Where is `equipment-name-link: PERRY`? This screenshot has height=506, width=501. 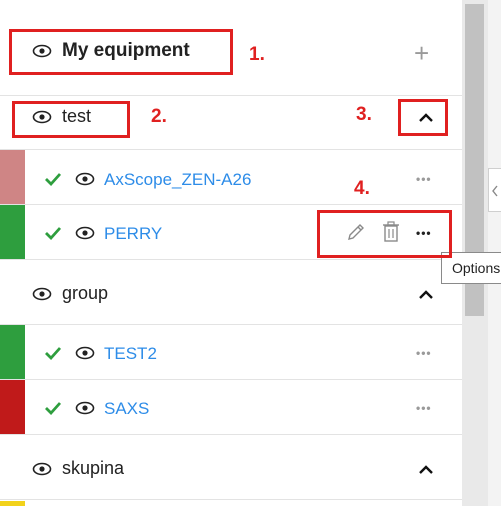 equipment-name-link: PERRY is located at coordinates (133, 234).